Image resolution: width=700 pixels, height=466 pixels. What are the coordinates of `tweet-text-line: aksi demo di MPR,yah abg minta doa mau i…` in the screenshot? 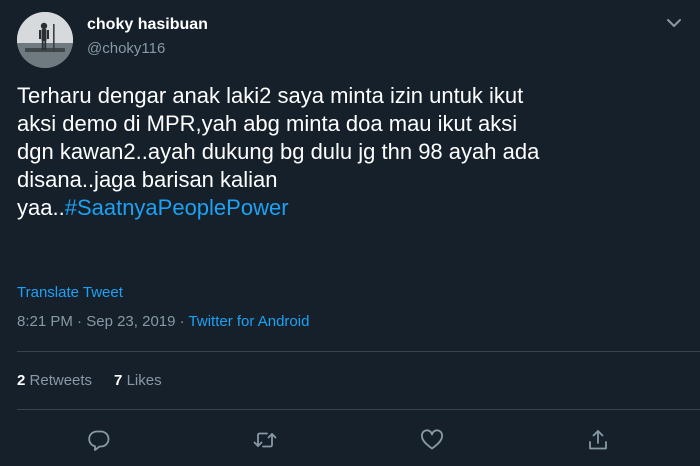 It's located at (267, 123).